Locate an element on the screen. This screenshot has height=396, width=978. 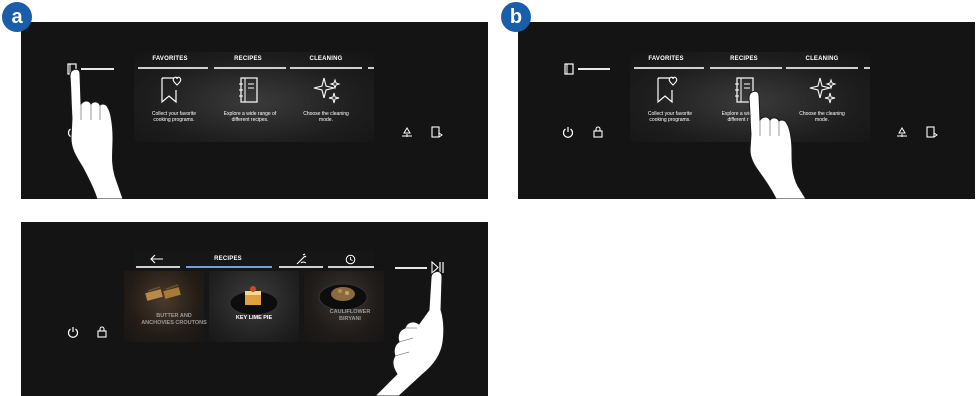
step-badge-b: b is located at coordinates (516, 17).